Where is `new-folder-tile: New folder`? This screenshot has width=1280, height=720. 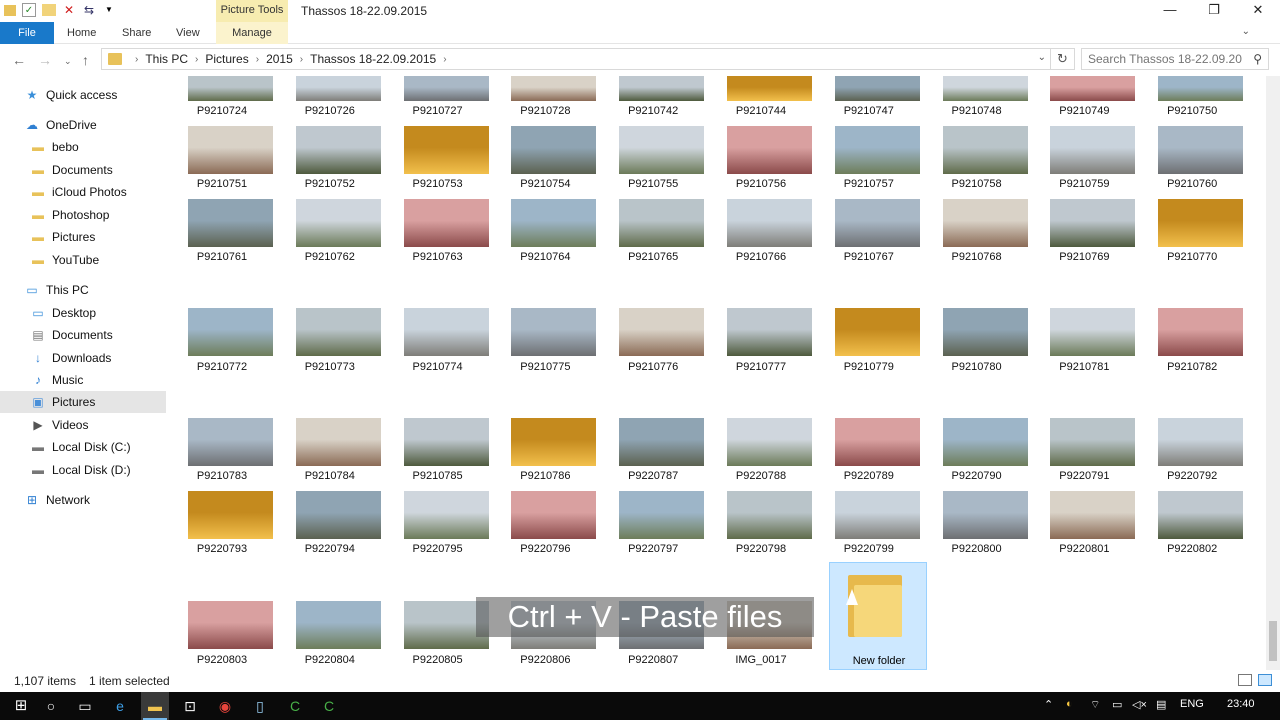
new-folder-tile: New folder is located at coordinates (878, 616).